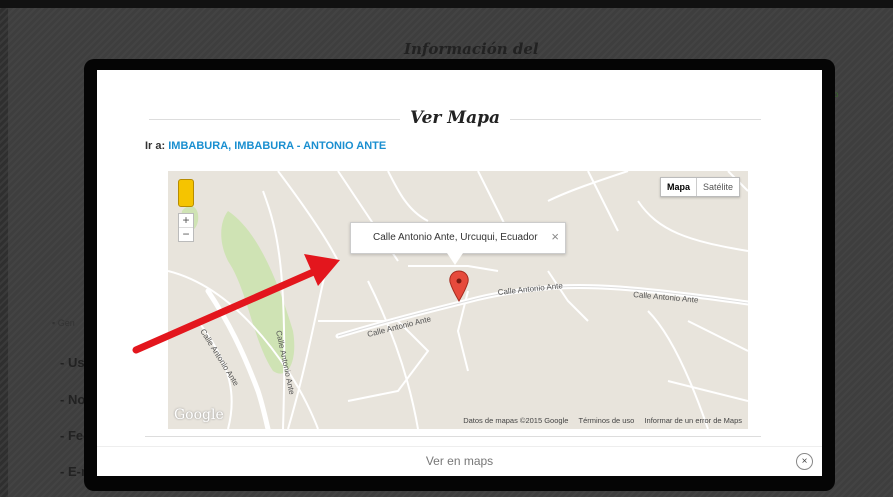 The image size is (893, 497). I want to click on google-logo: Google, so click(199, 415).